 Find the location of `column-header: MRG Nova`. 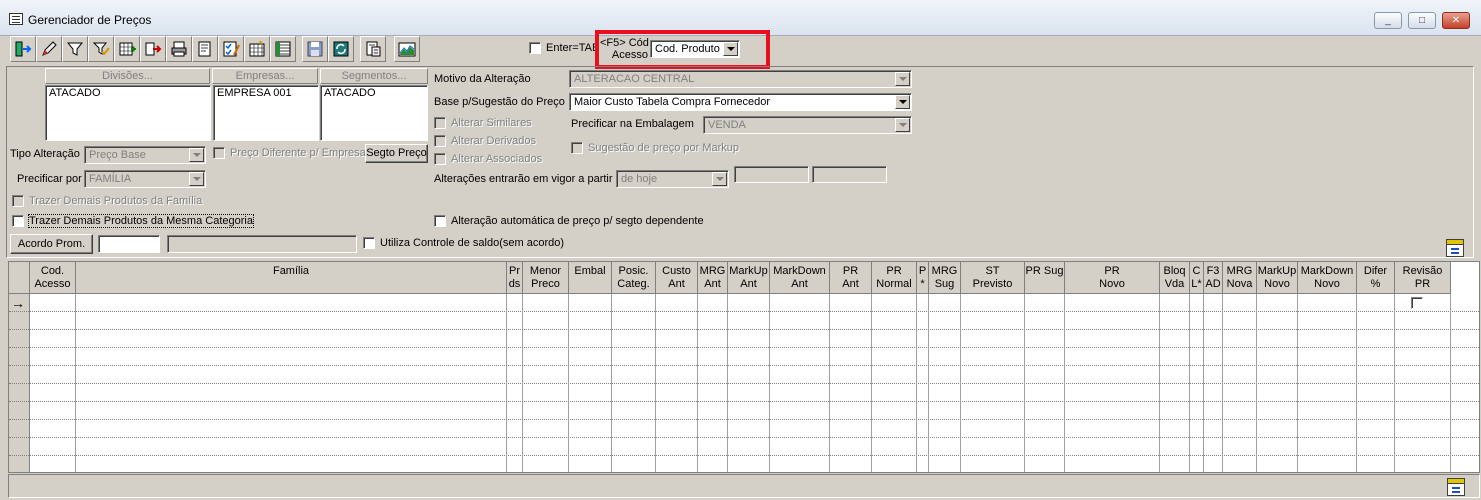

column-header: MRG Nova is located at coordinates (1240, 278).